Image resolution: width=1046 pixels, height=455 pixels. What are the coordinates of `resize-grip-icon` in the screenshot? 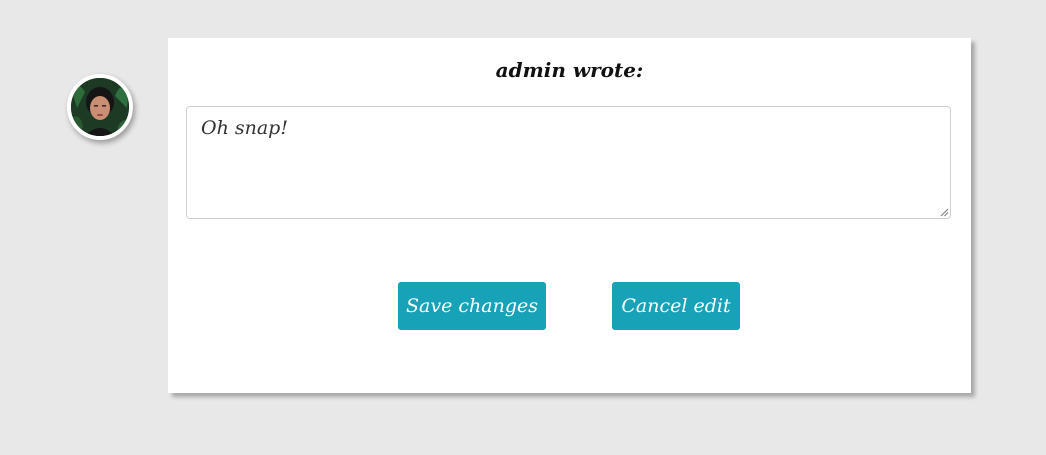 It's located at (944, 212).